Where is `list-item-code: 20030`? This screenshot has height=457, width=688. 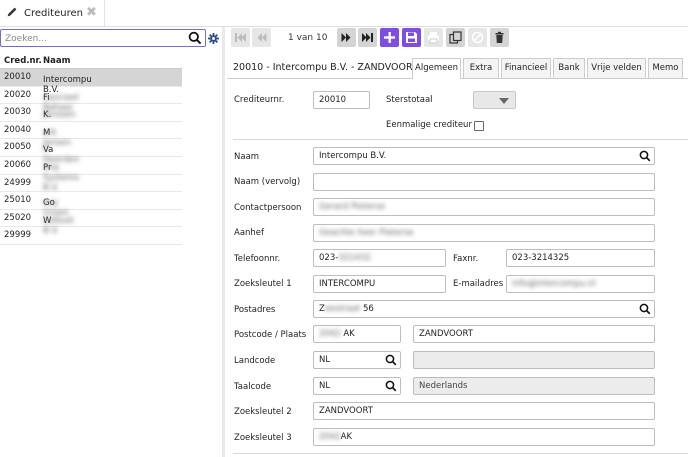 list-item-code: 20030 is located at coordinates (18, 112).